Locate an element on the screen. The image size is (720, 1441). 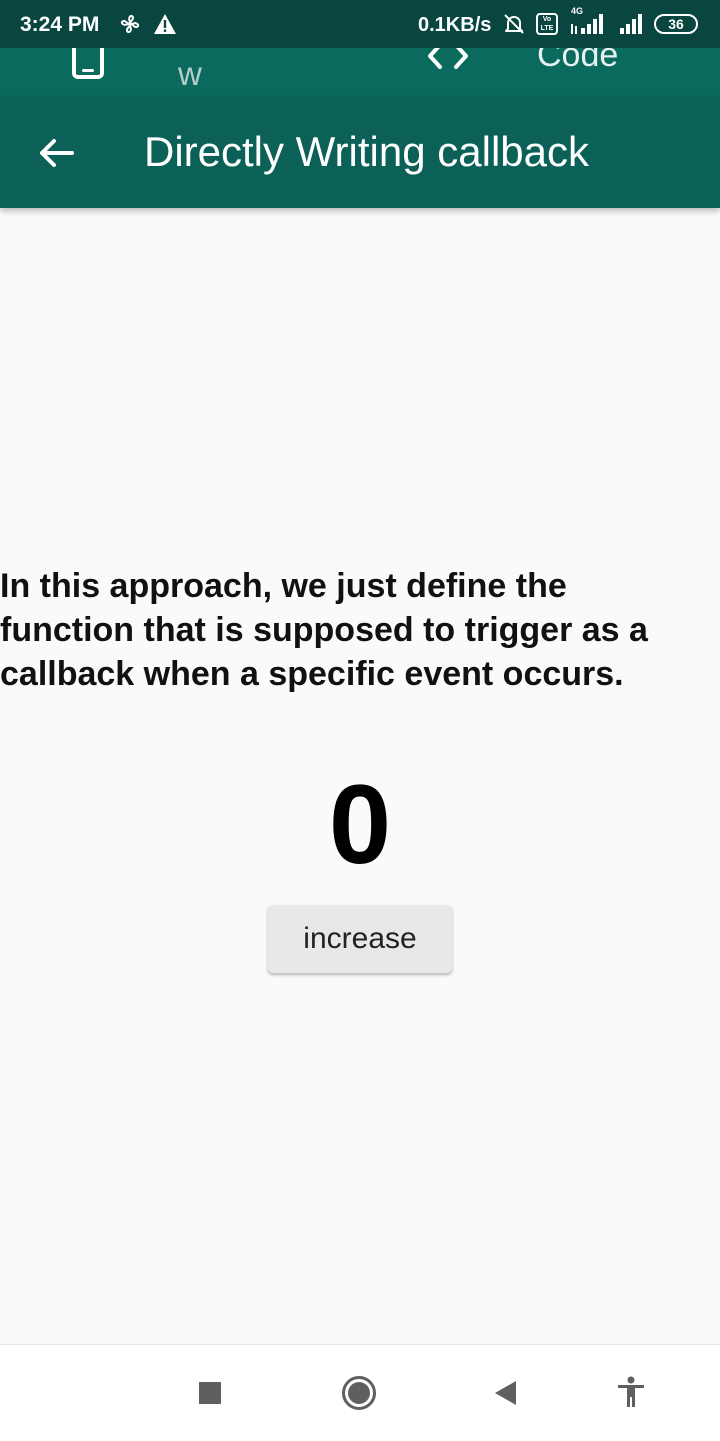
fan-icon is located at coordinates (130, 24).